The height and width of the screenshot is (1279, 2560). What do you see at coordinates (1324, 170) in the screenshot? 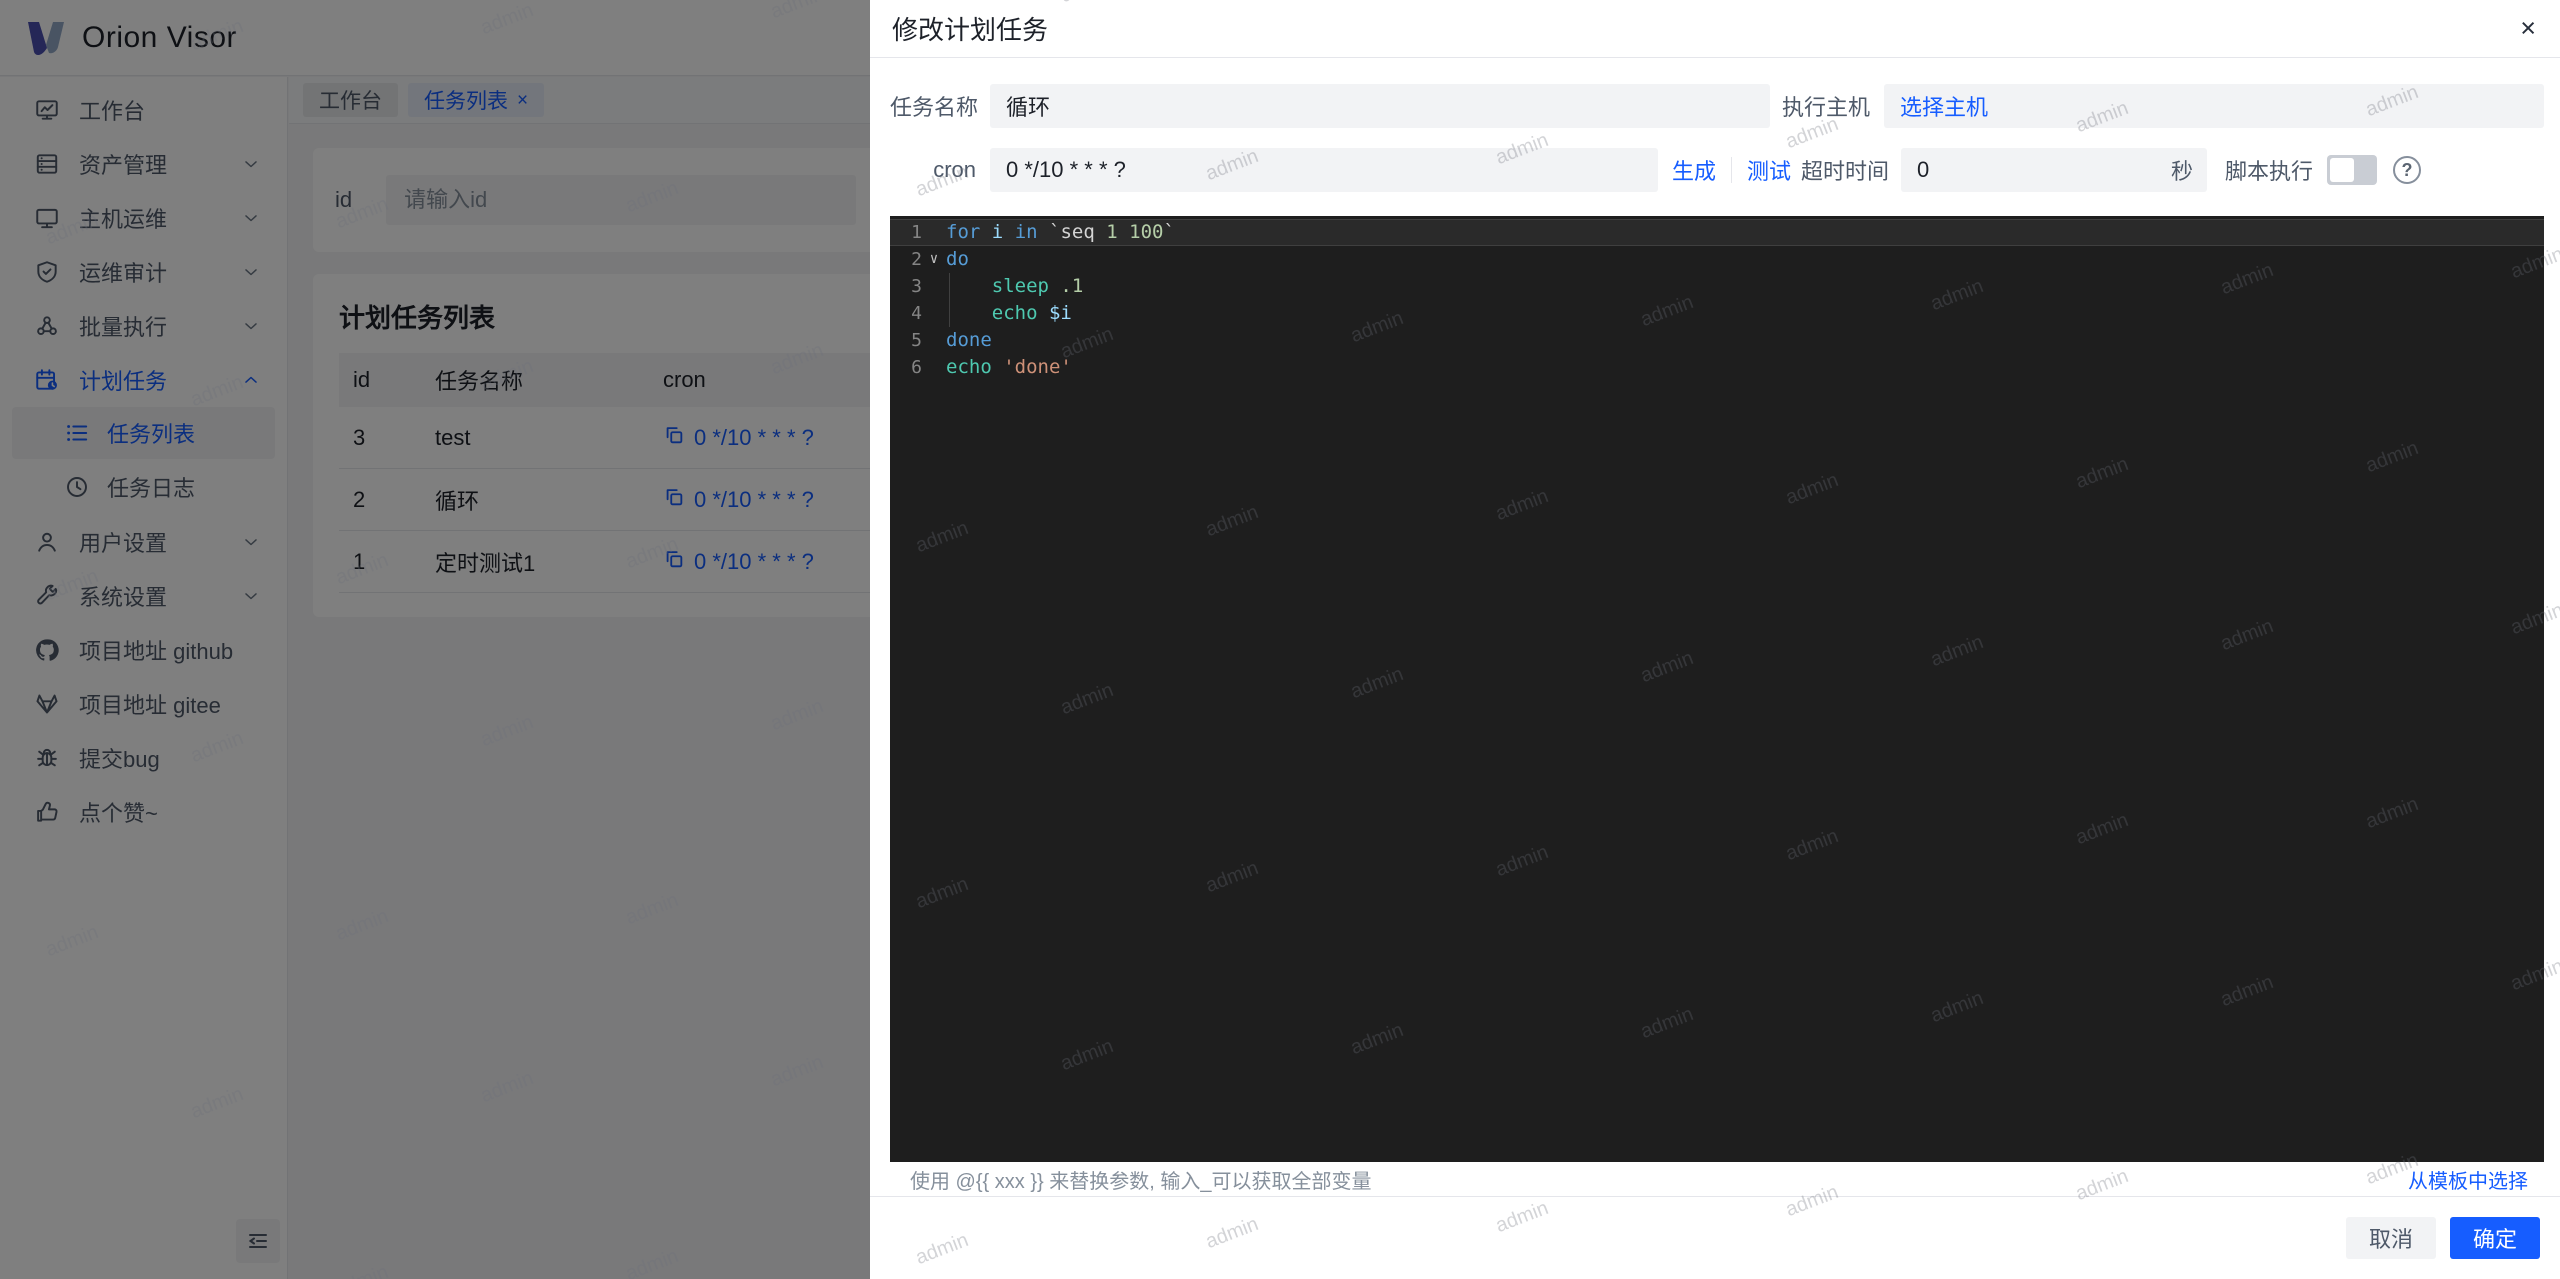
I see `cron-input` at bounding box center [1324, 170].